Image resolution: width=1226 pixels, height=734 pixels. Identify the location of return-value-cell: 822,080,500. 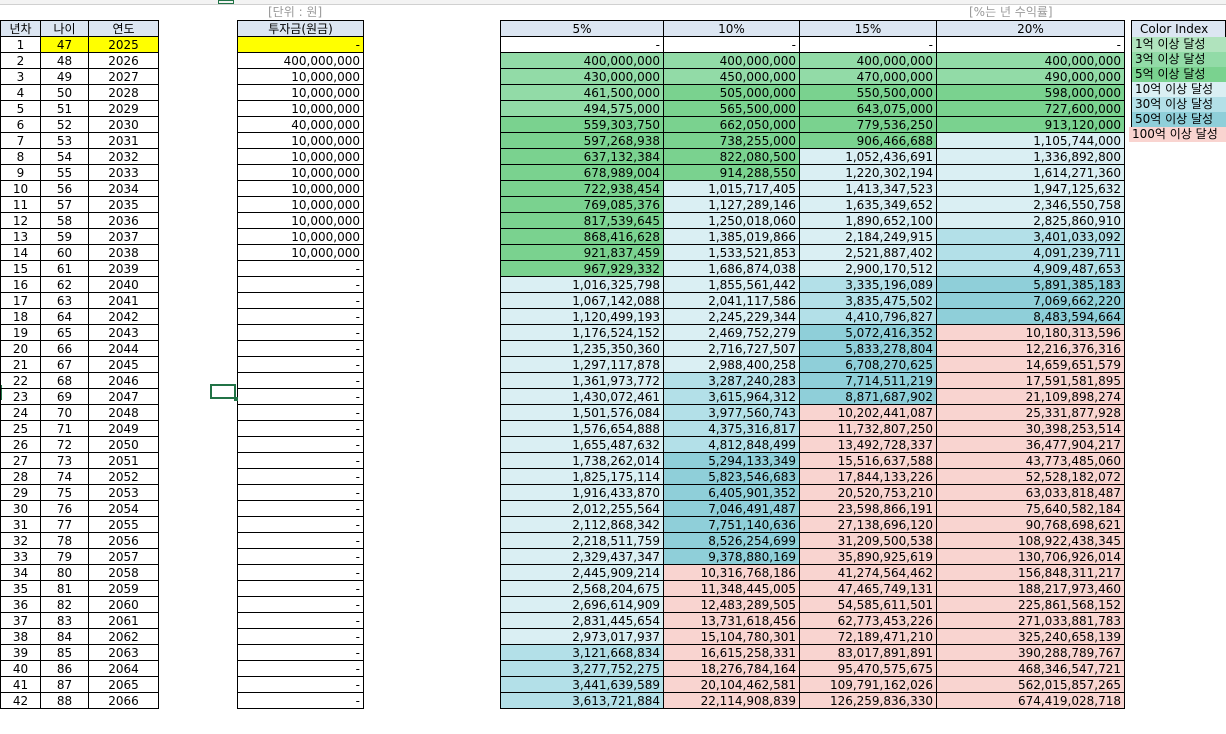
(731, 156).